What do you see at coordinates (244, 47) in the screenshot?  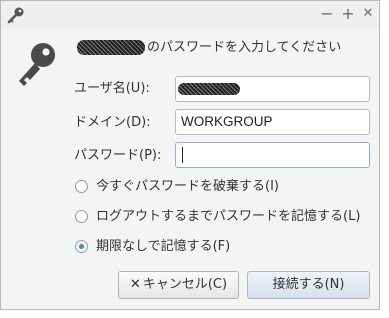 I see `prompt-message: のパスワードを入力してください` at bounding box center [244, 47].